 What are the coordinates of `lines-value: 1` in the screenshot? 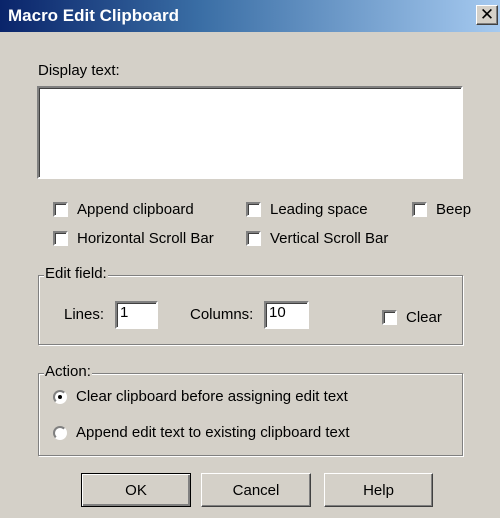 It's located at (124, 312).